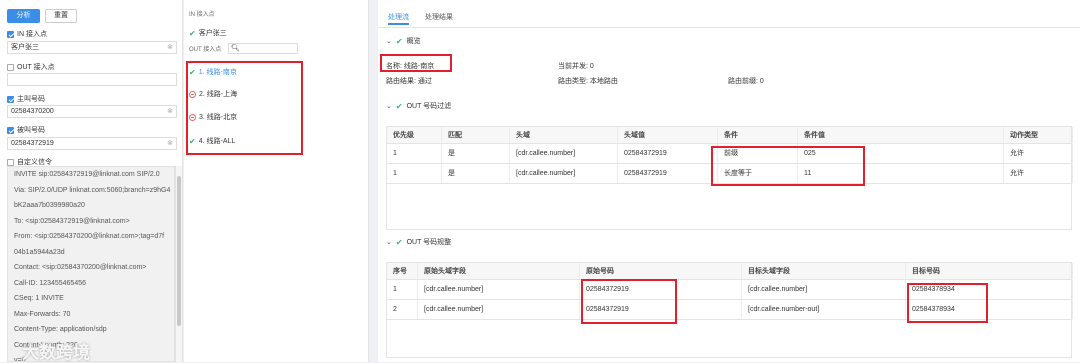  What do you see at coordinates (179, 251) in the screenshot?
I see `scrollbar-thumb` at bounding box center [179, 251].